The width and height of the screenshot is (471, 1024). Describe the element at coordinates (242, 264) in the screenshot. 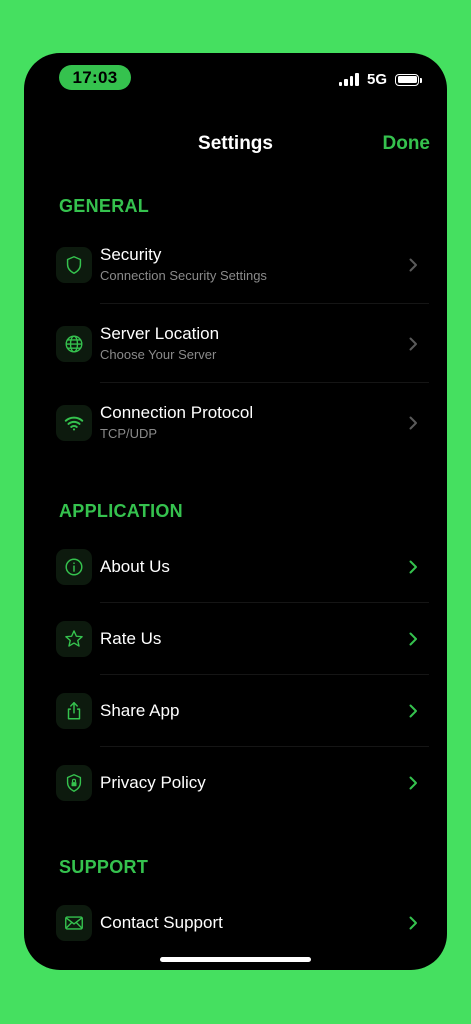

I see `settings-row-security: Security Connection Security Settings` at that location.